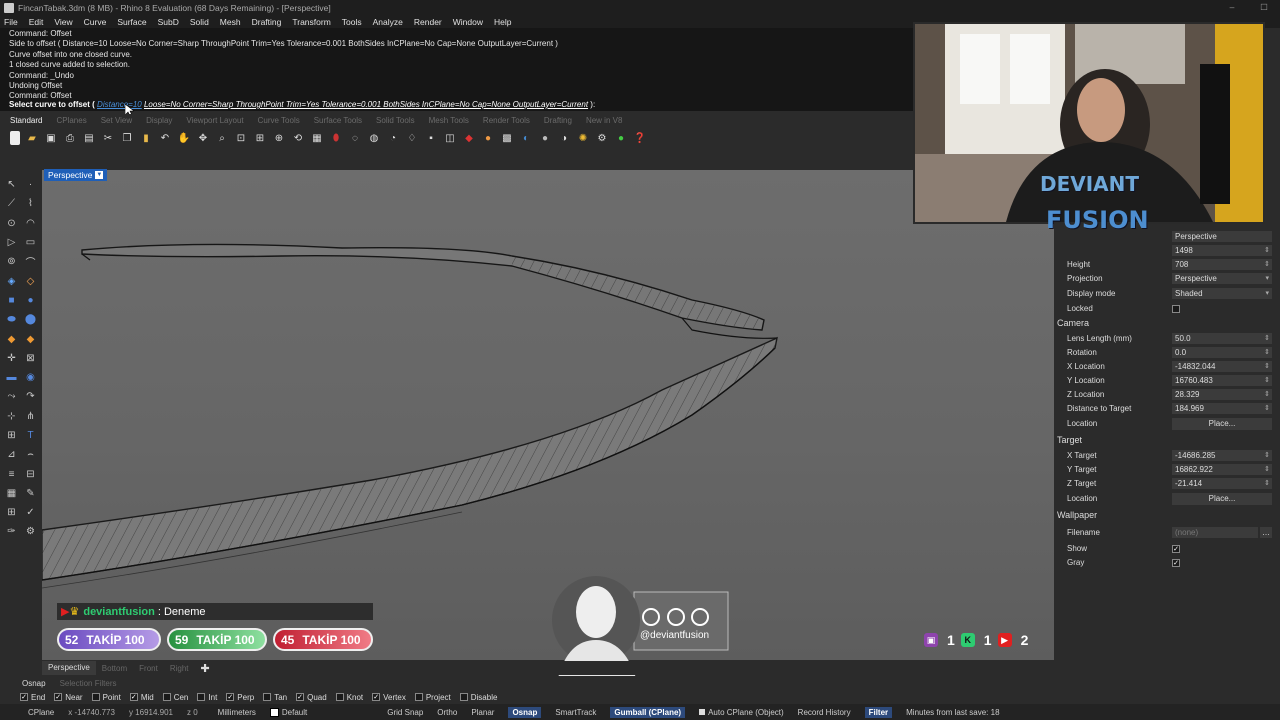 The image size is (1280, 720). Describe the element at coordinates (89, 138) in the screenshot. I see `import-icon: ▤` at that location.